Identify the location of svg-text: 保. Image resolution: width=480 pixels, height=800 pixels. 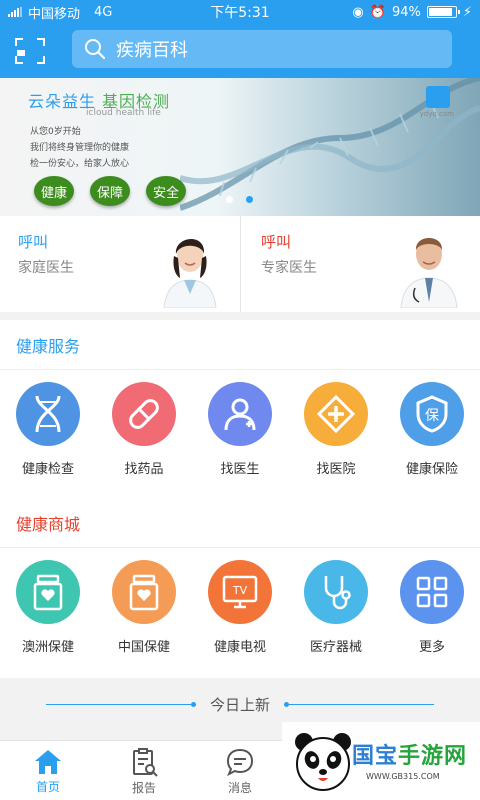
(432, 416).